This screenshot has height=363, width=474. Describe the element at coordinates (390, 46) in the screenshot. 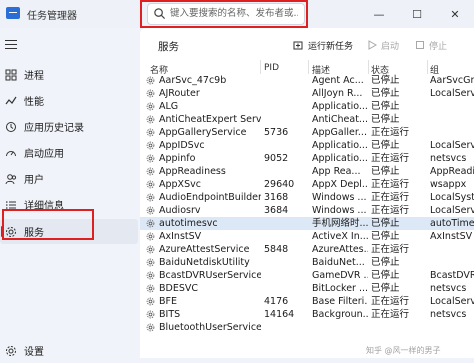

I see `start-label: 启动` at that location.